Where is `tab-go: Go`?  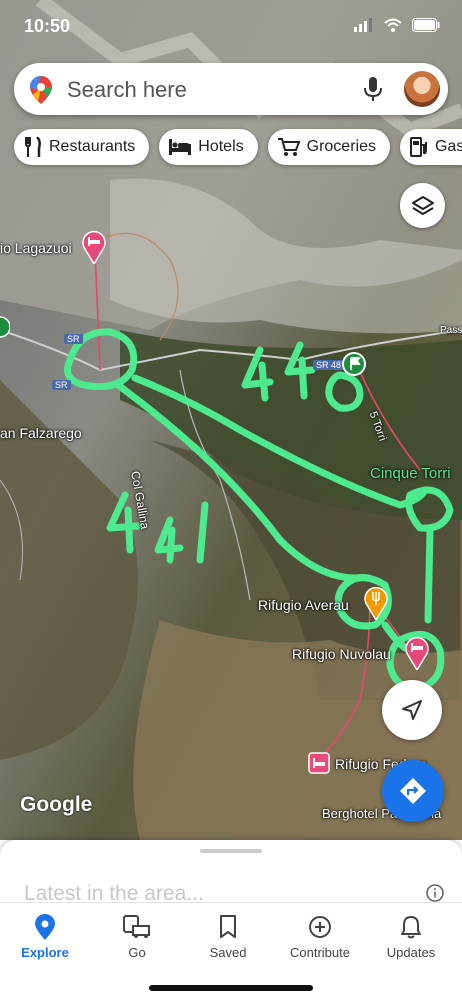 tab-go: Go is located at coordinates (137, 936).